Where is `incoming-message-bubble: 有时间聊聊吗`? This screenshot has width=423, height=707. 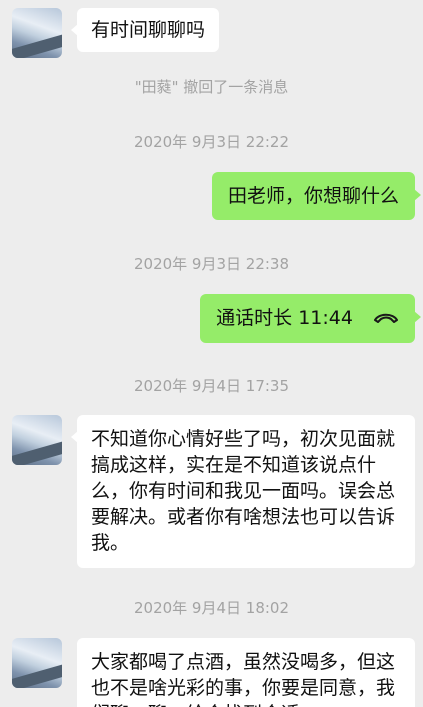
incoming-message-bubble: 有时间聊聊吗 is located at coordinates (145, 30).